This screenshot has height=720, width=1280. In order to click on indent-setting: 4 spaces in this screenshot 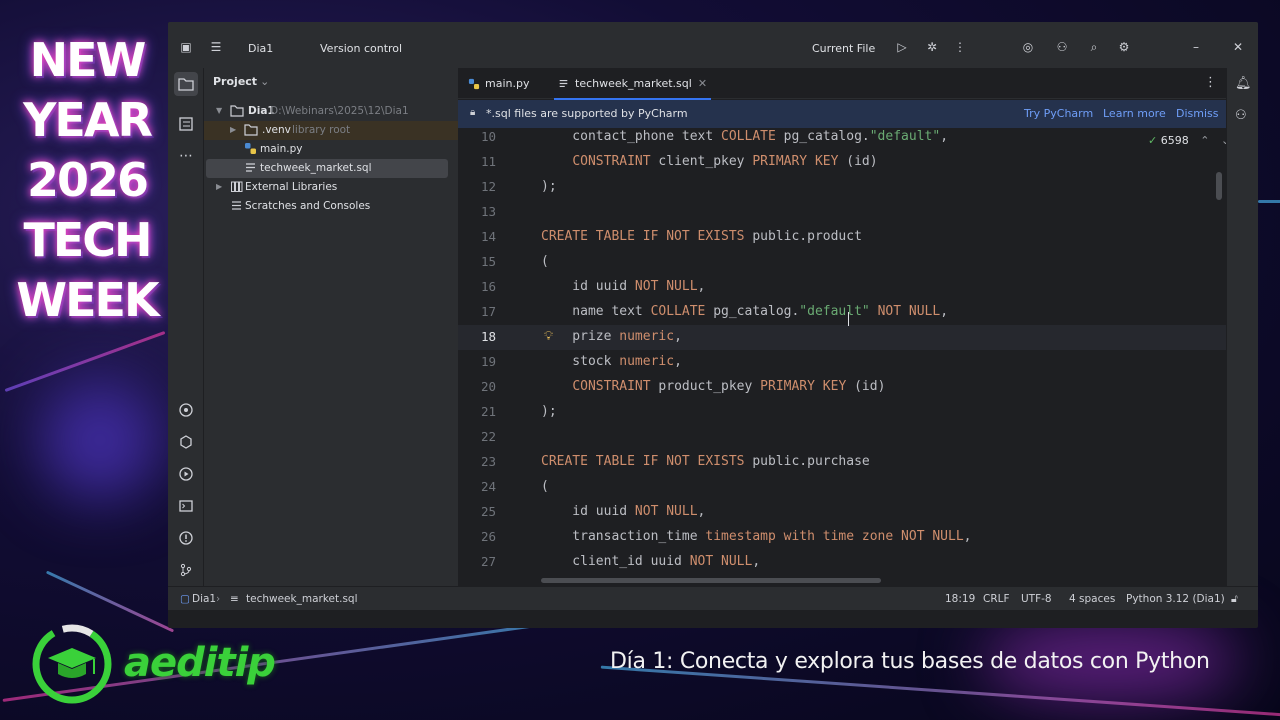, I will do `click(1092, 599)`.